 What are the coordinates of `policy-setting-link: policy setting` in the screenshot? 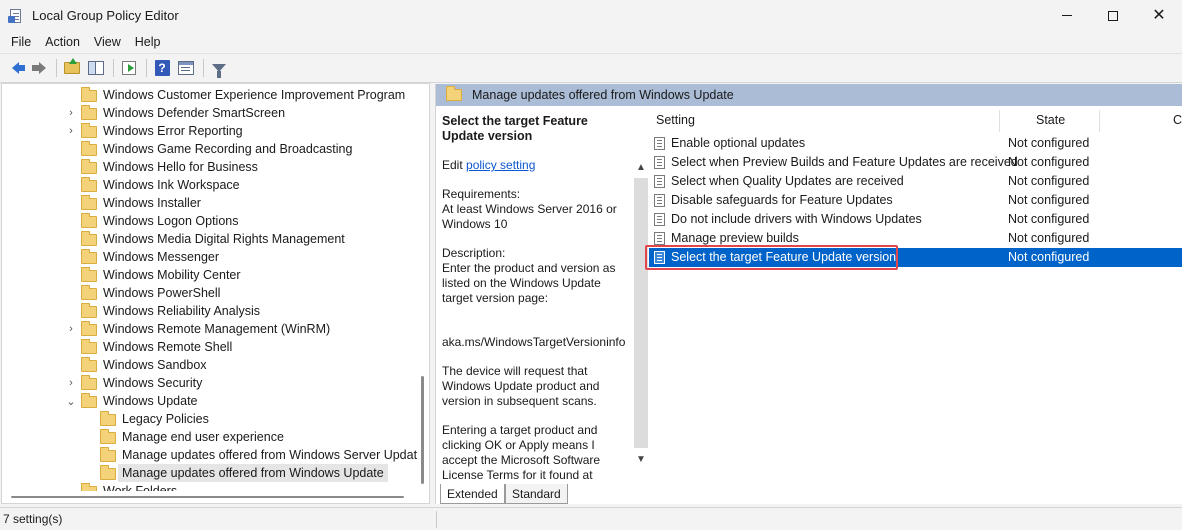 It's located at (500, 165).